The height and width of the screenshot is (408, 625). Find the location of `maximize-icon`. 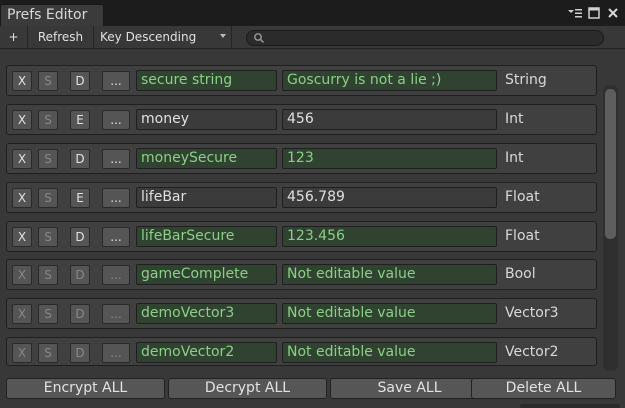

maximize-icon is located at coordinates (594, 13).